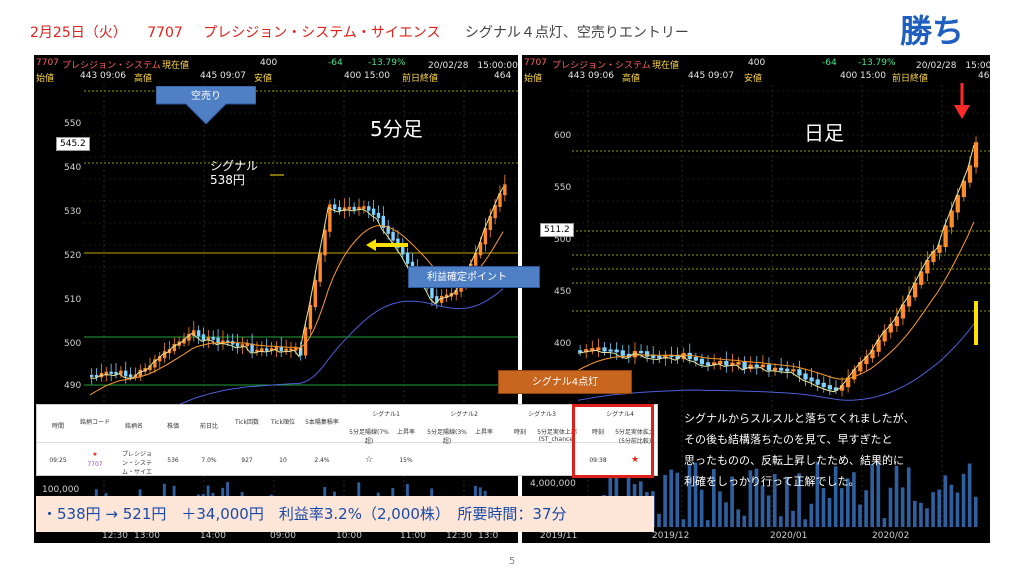  What do you see at coordinates (247, 422) in the screenshot?
I see `th-tick-count: Tick回数` at bounding box center [247, 422].